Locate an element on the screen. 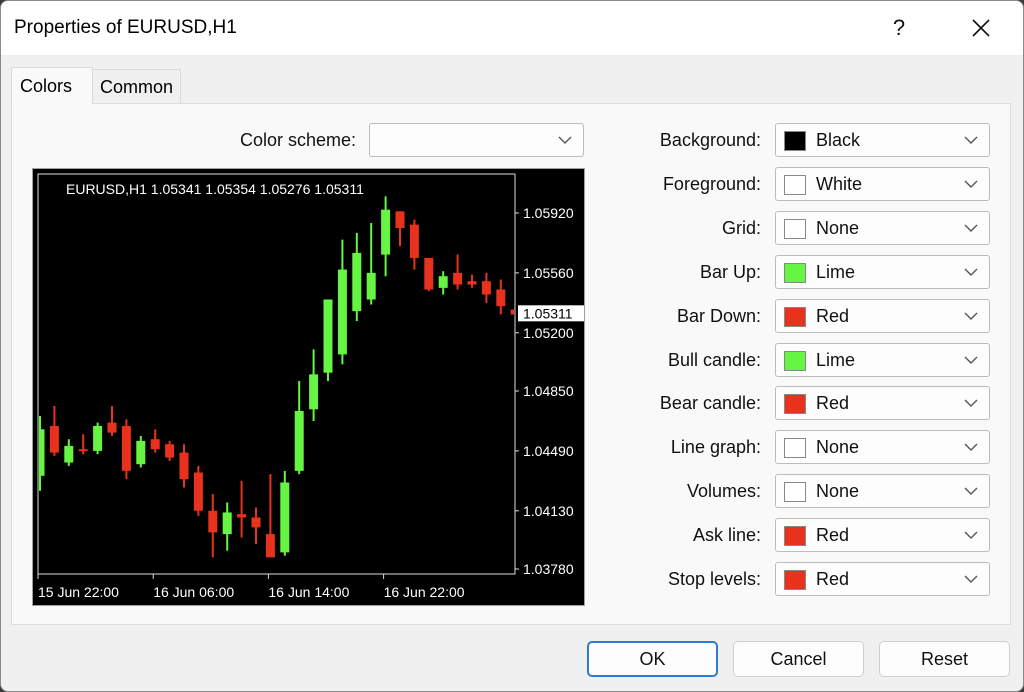  color-select-line-graph: None is located at coordinates (882, 447).